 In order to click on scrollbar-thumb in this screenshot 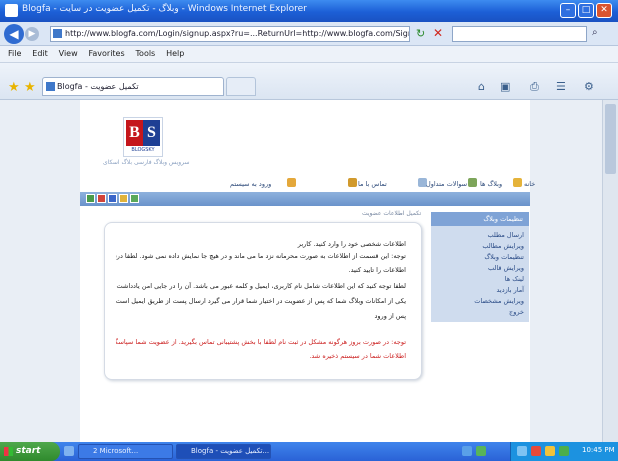, I will do `click(610, 139)`.